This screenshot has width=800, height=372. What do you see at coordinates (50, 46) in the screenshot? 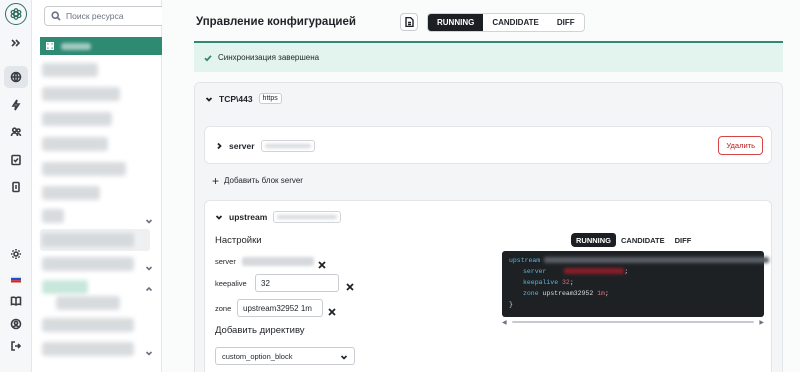
I see `grid-icon` at bounding box center [50, 46].